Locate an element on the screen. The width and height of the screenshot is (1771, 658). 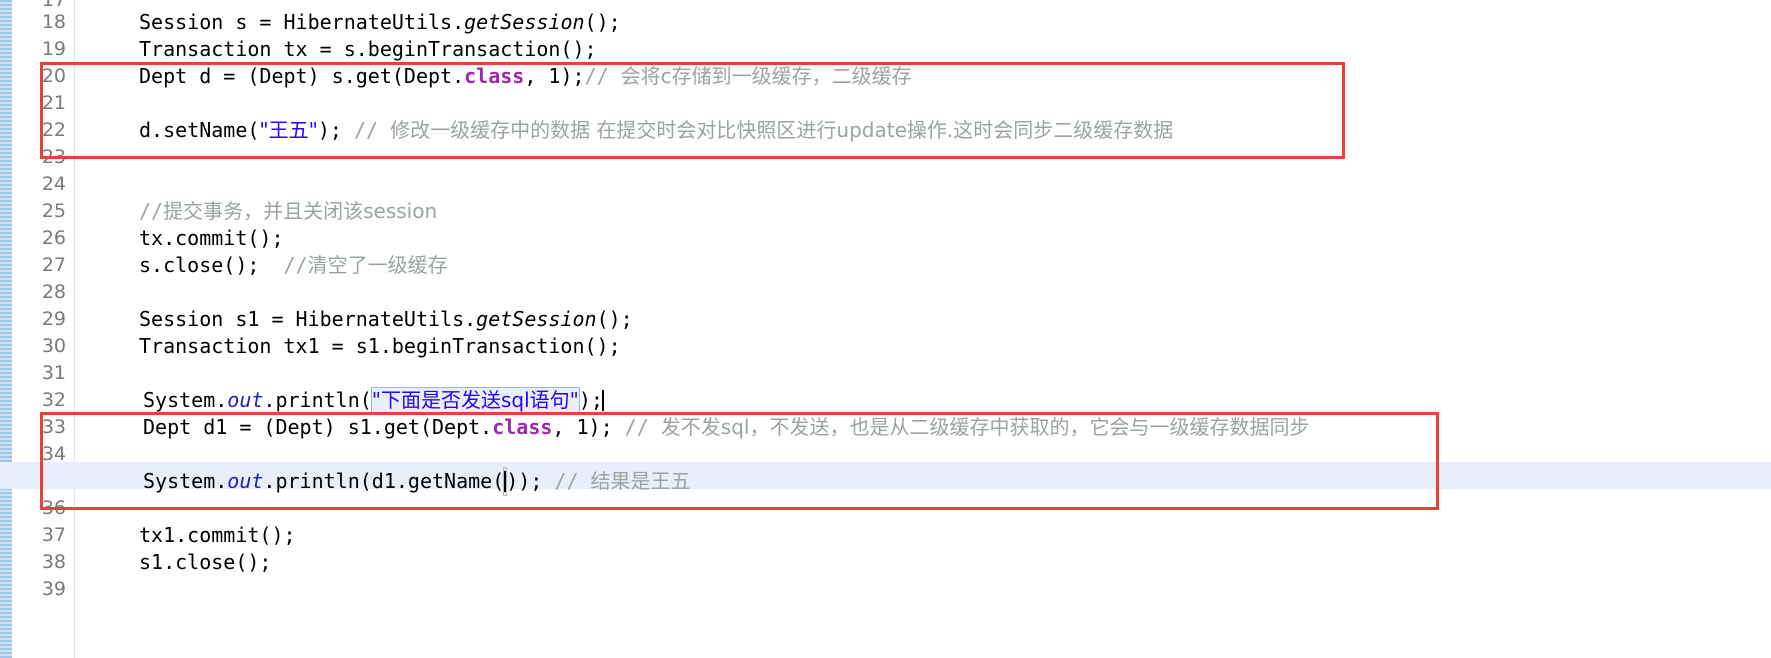
code-line-38: s1.close(); is located at coordinates (173, 562).